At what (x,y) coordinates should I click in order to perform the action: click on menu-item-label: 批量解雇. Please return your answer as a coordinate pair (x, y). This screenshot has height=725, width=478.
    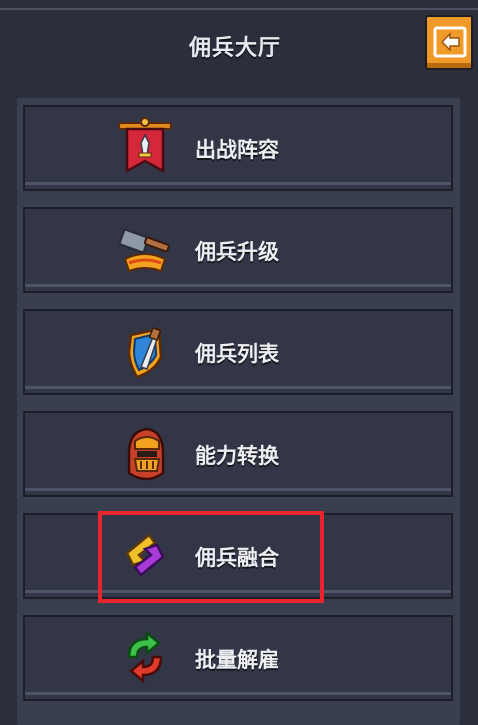
    Looking at the image, I should click on (237, 660).